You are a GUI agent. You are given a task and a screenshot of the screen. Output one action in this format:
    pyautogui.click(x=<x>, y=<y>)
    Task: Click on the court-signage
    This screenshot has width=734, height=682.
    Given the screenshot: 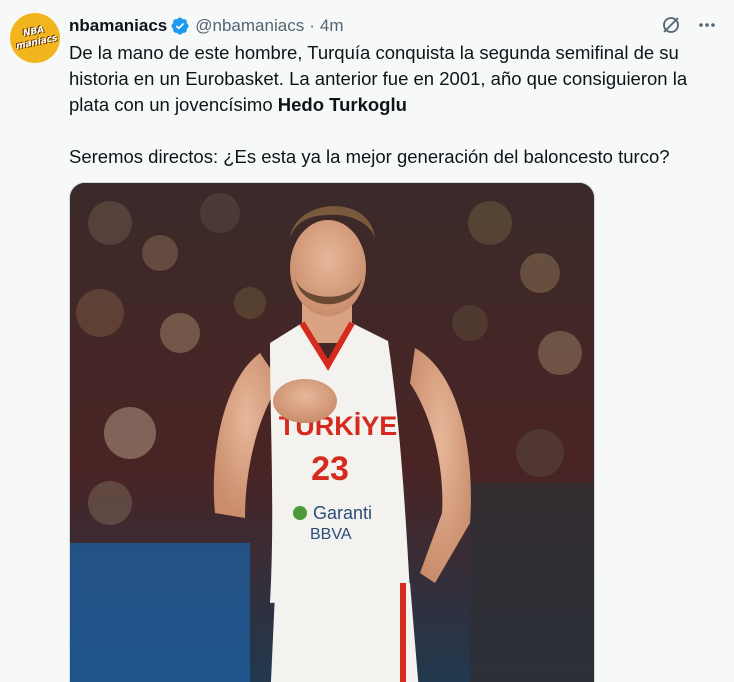 What is the action you would take?
    pyautogui.click(x=160, y=612)
    